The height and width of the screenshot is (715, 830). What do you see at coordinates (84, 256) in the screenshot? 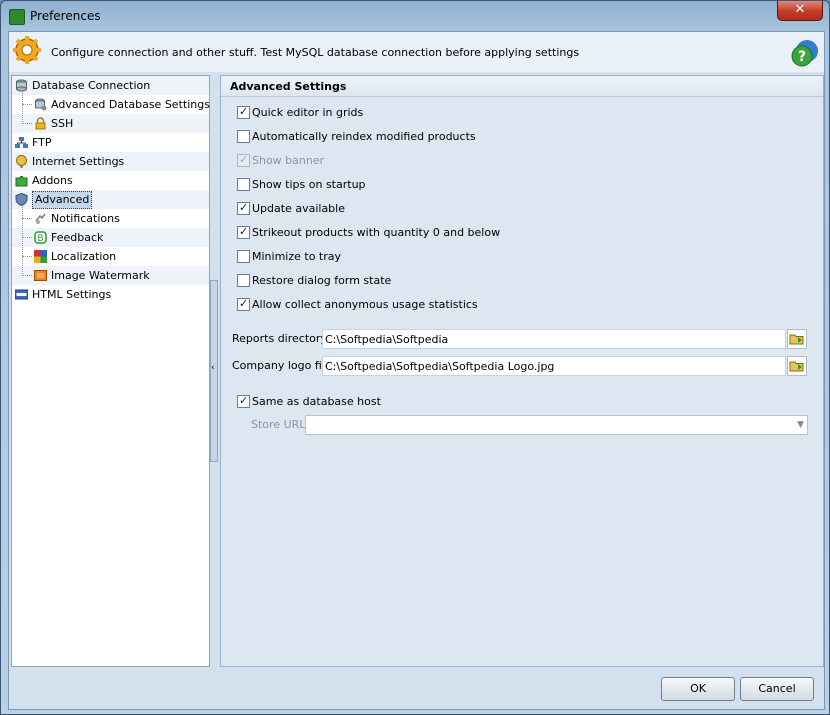
I see `tree-item-label: Localization` at bounding box center [84, 256].